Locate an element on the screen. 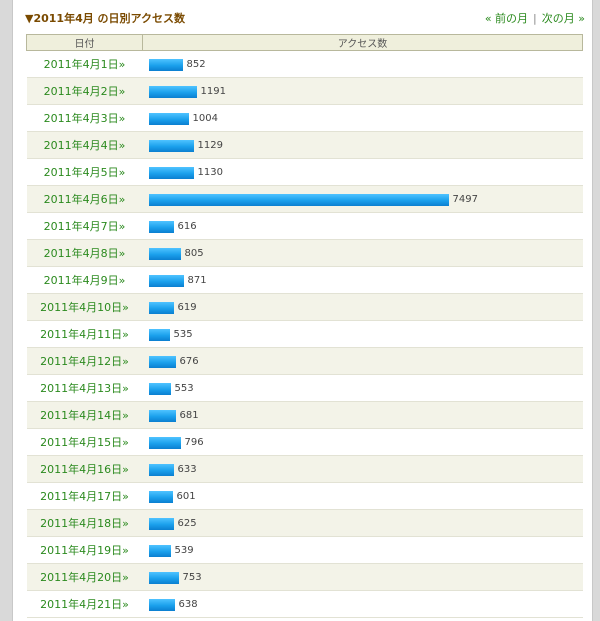  access-cell: 1130 is located at coordinates (362, 172).